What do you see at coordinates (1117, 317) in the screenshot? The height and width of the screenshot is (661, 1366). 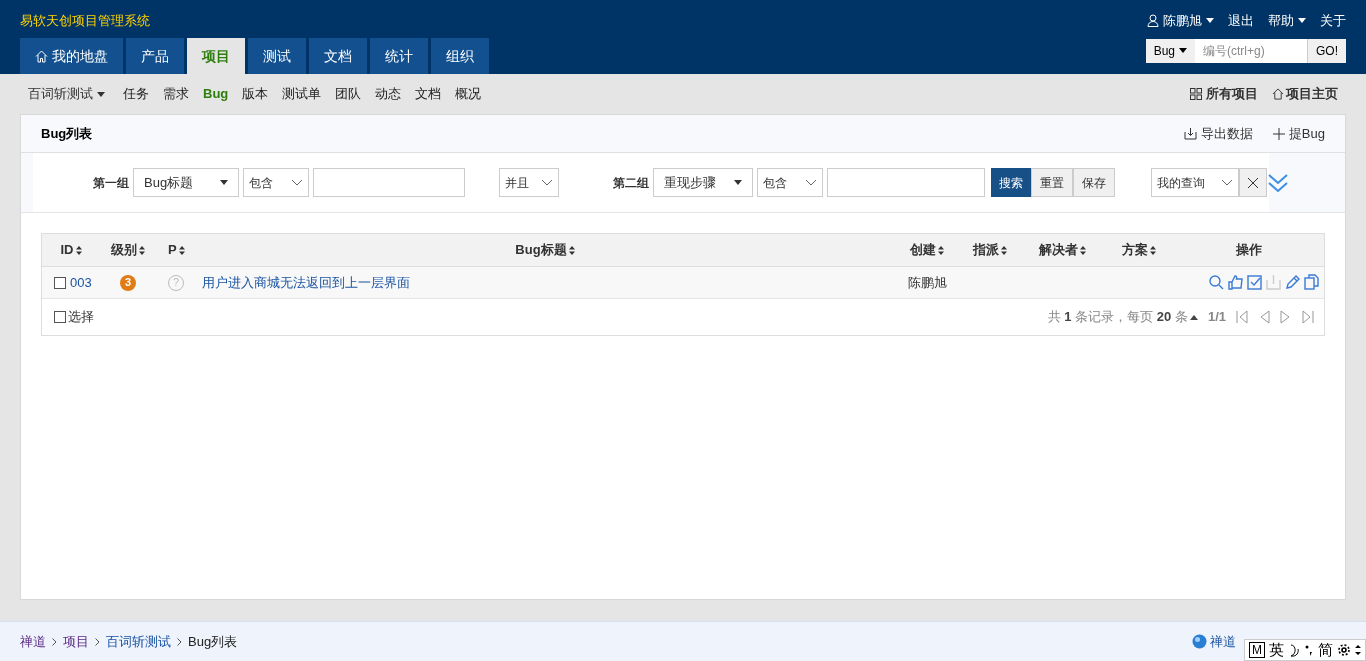 I see `record-summary: 共 1 条记录，每页 20 条` at bounding box center [1117, 317].